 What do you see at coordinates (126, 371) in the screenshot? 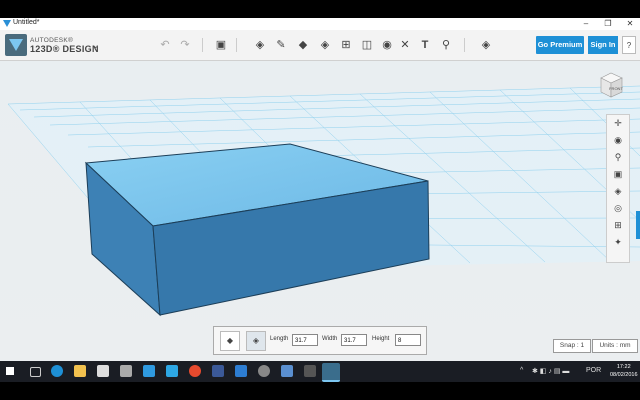
I see `calculator-icon` at bounding box center [126, 371].